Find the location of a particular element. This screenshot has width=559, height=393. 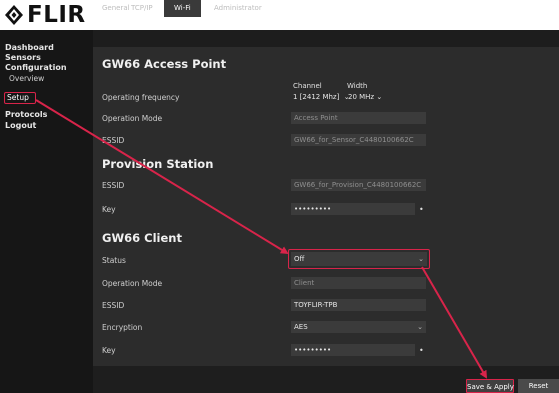

tab-tcpip: TCP/IP is located at coordinates (142, 8).